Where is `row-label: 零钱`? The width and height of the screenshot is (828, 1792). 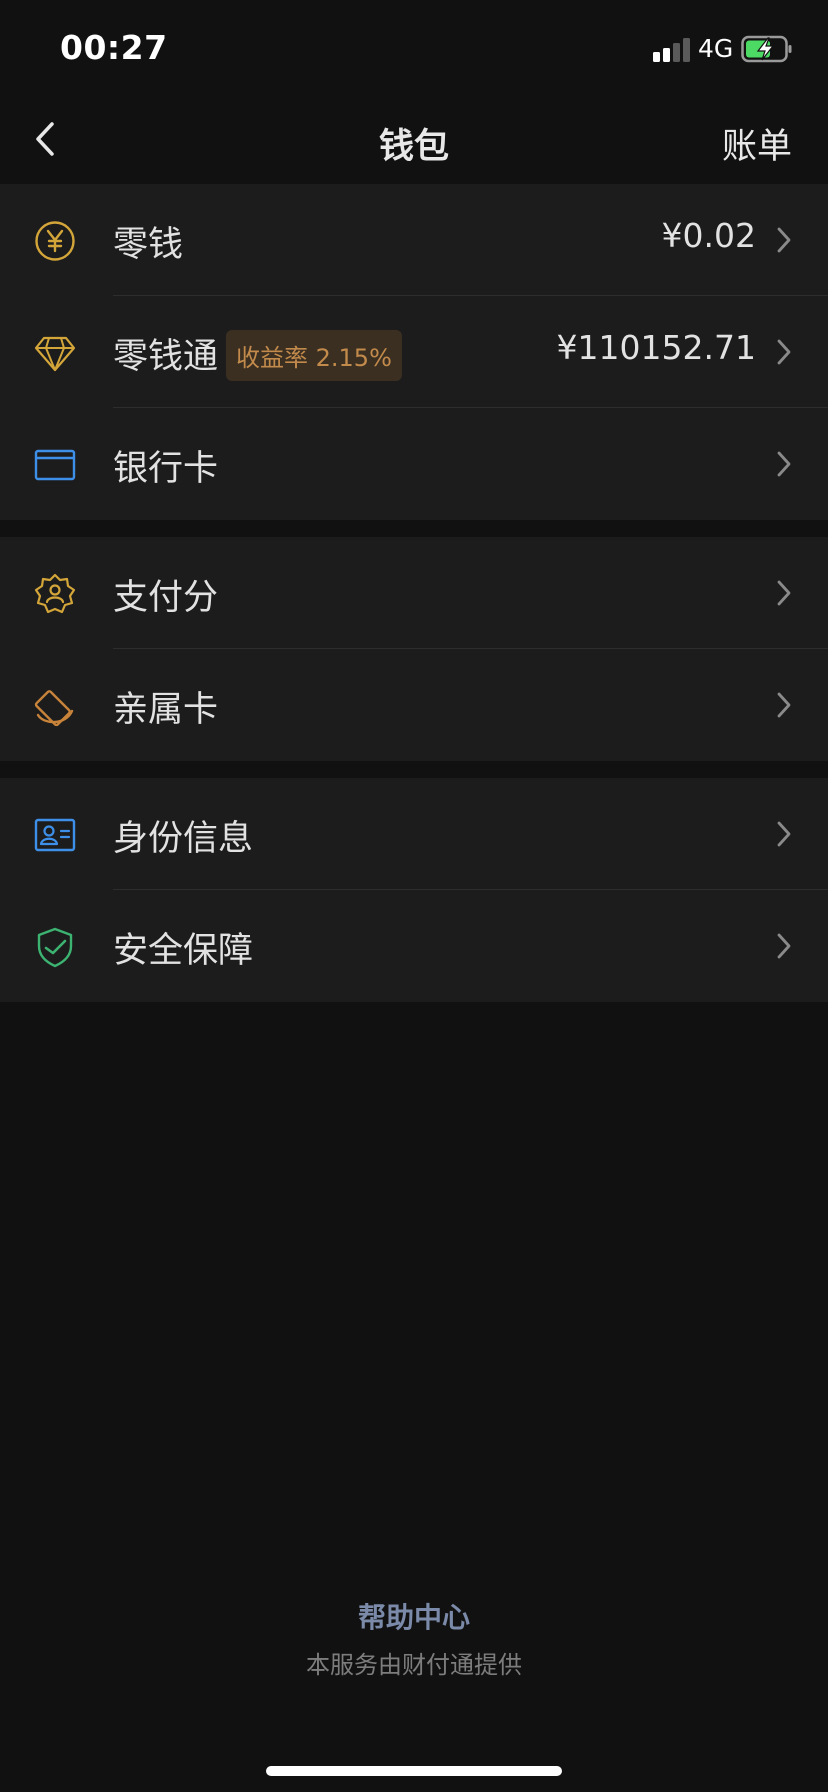 row-label: 零钱 is located at coordinates (148, 245).